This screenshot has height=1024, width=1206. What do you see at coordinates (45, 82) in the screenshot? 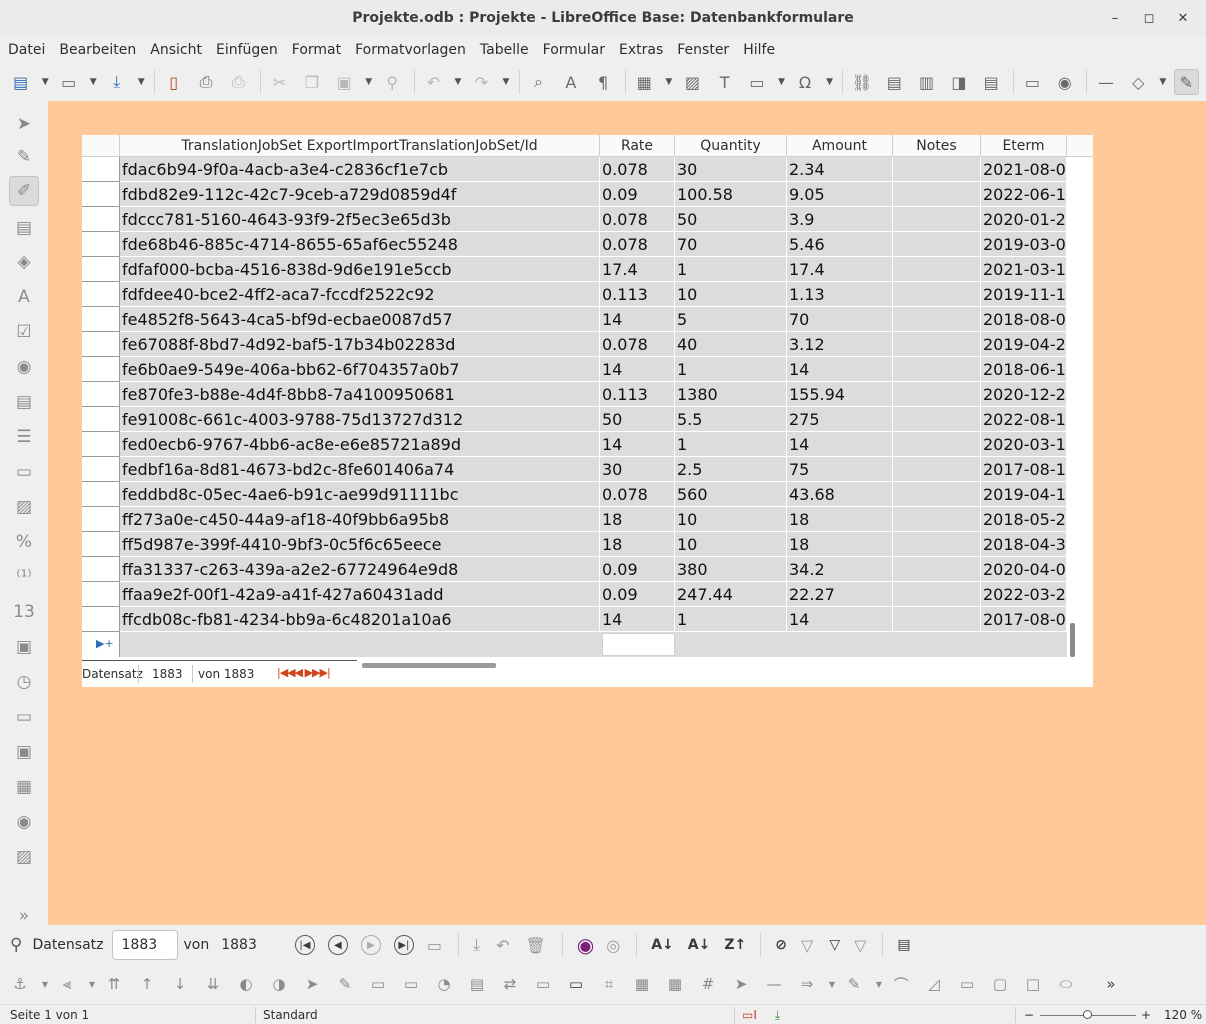
I see `new-dropdown-icon: ▼` at bounding box center [45, 82].